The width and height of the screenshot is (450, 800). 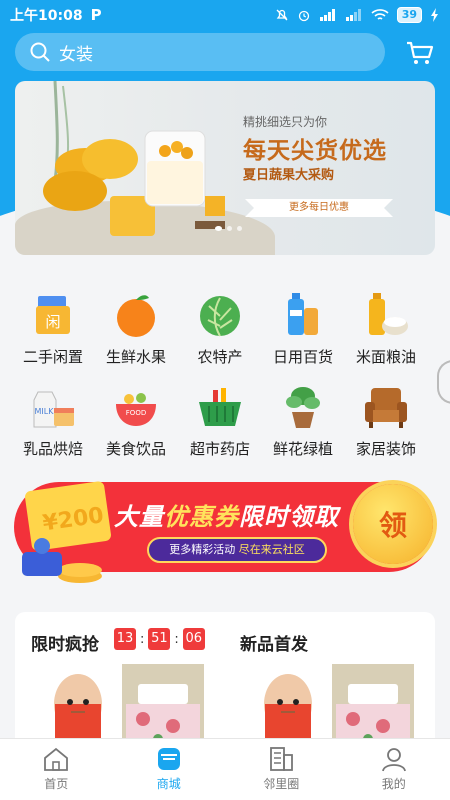 What do you see at coordinates (327, 15) in the screenshot?
I see `signal-icon` at bounding box center [327, 15].